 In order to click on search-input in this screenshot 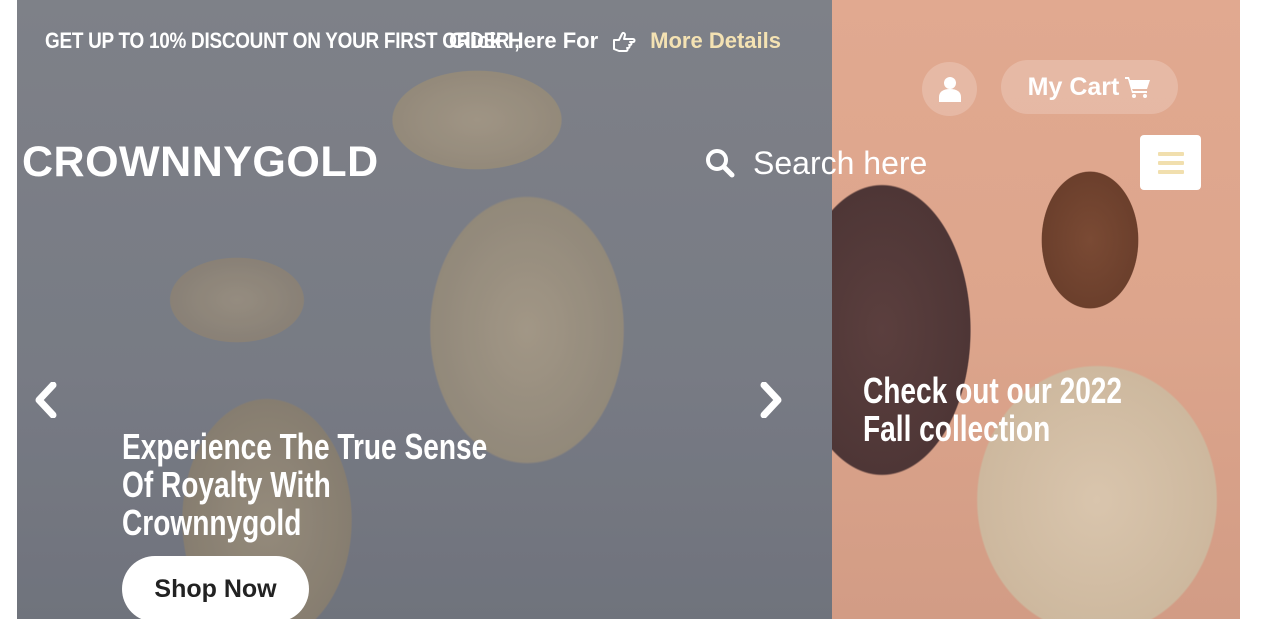, I will do `click(853, 163)`.